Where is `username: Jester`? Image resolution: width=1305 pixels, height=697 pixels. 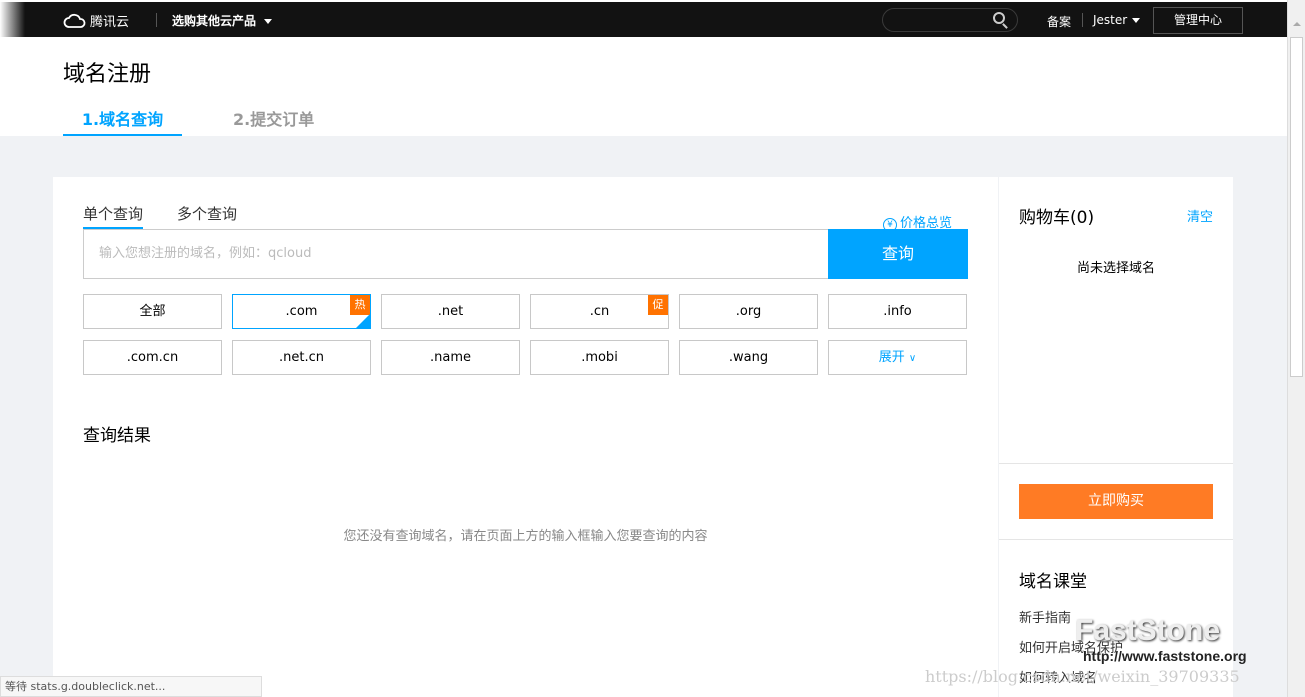
username: Jester is located at coordinates (1110, 20).